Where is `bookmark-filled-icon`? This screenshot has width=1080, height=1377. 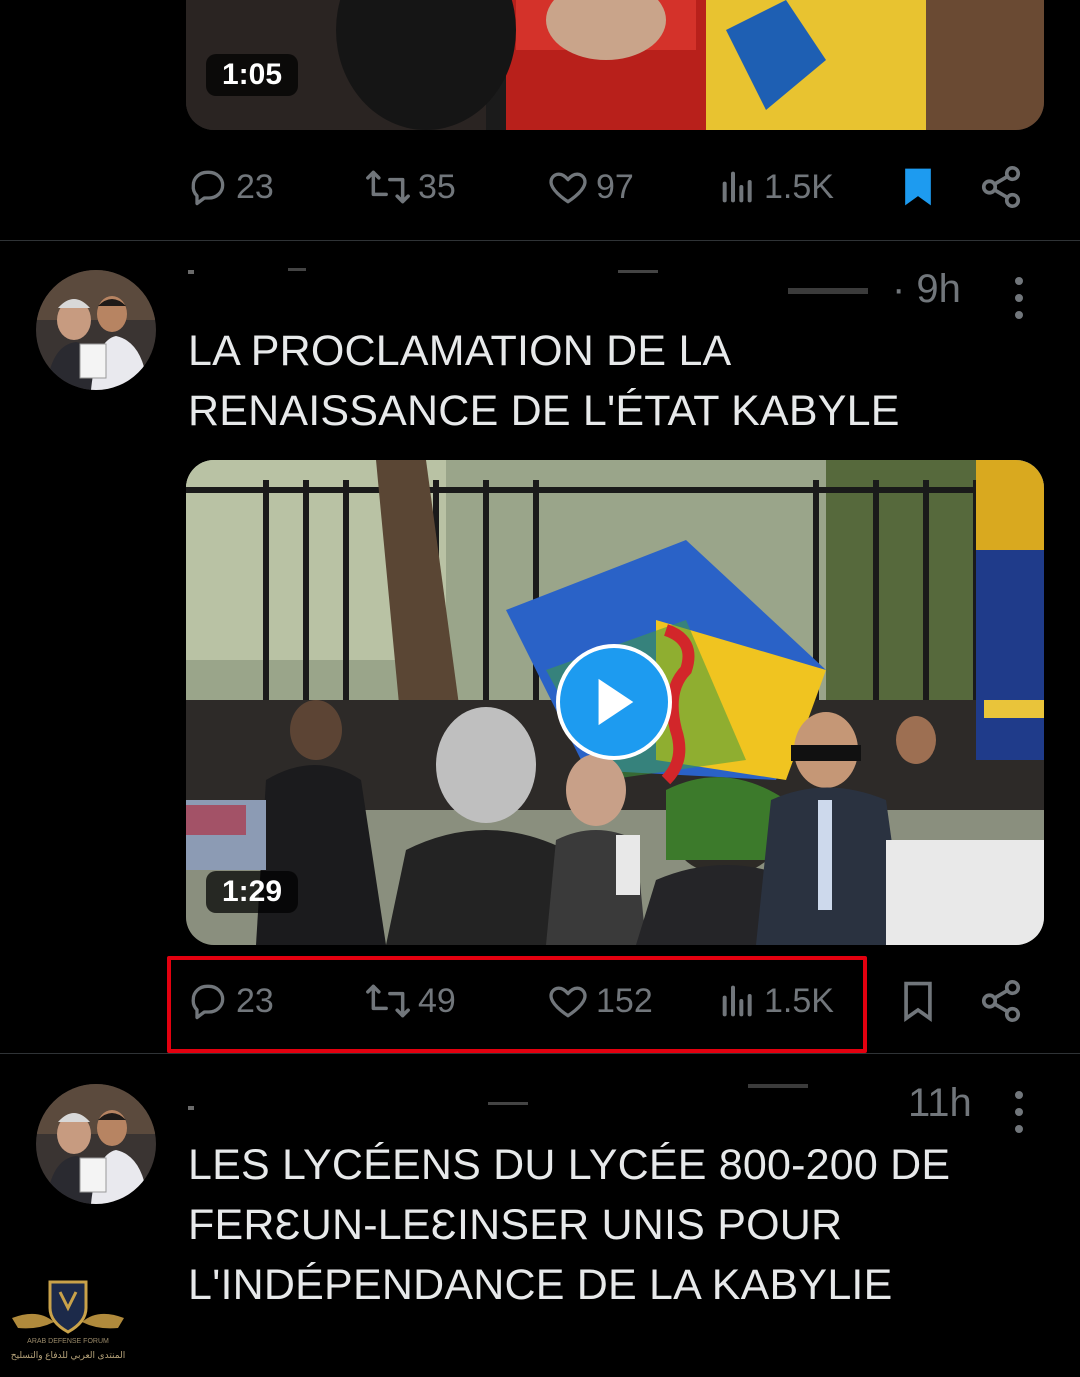 bookmark-filled-icon is located at coordinates (918, 187).